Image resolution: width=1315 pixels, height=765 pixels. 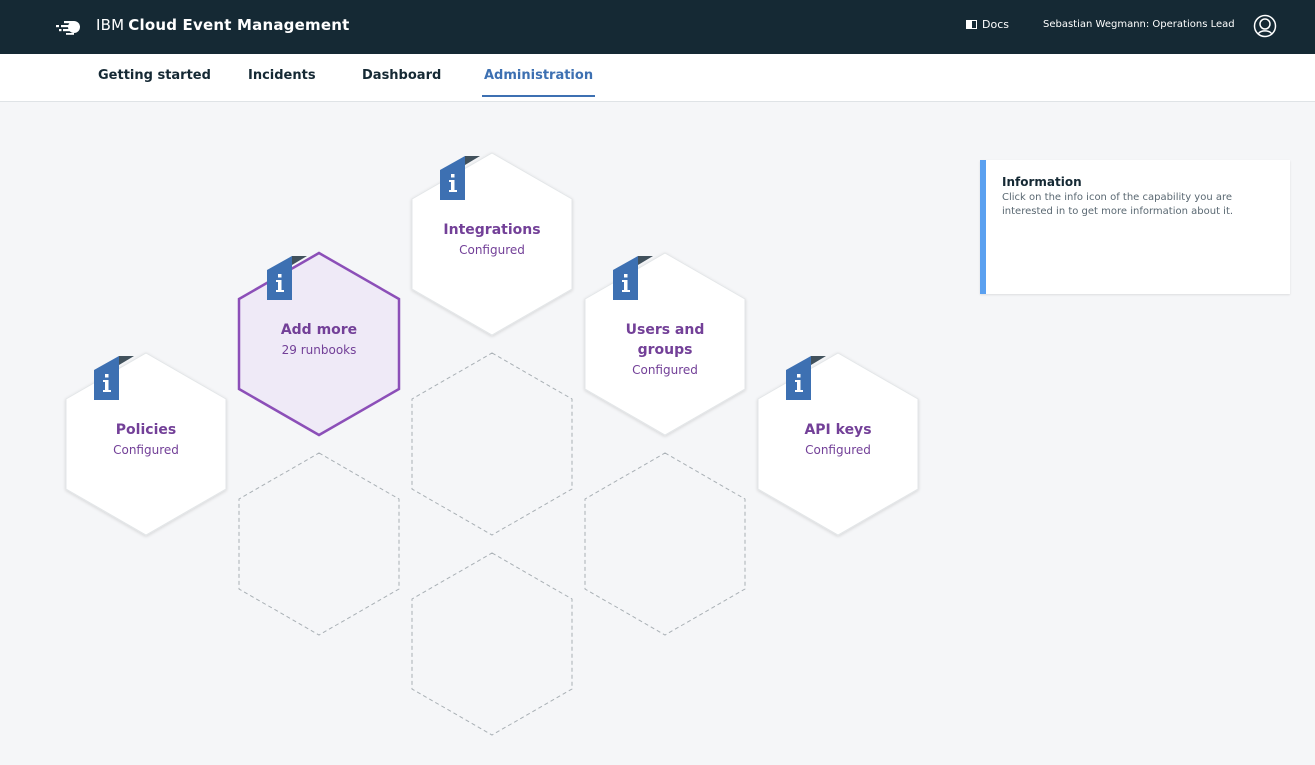 I want to click on capability-title: Add more, so click(x=319, y=330).